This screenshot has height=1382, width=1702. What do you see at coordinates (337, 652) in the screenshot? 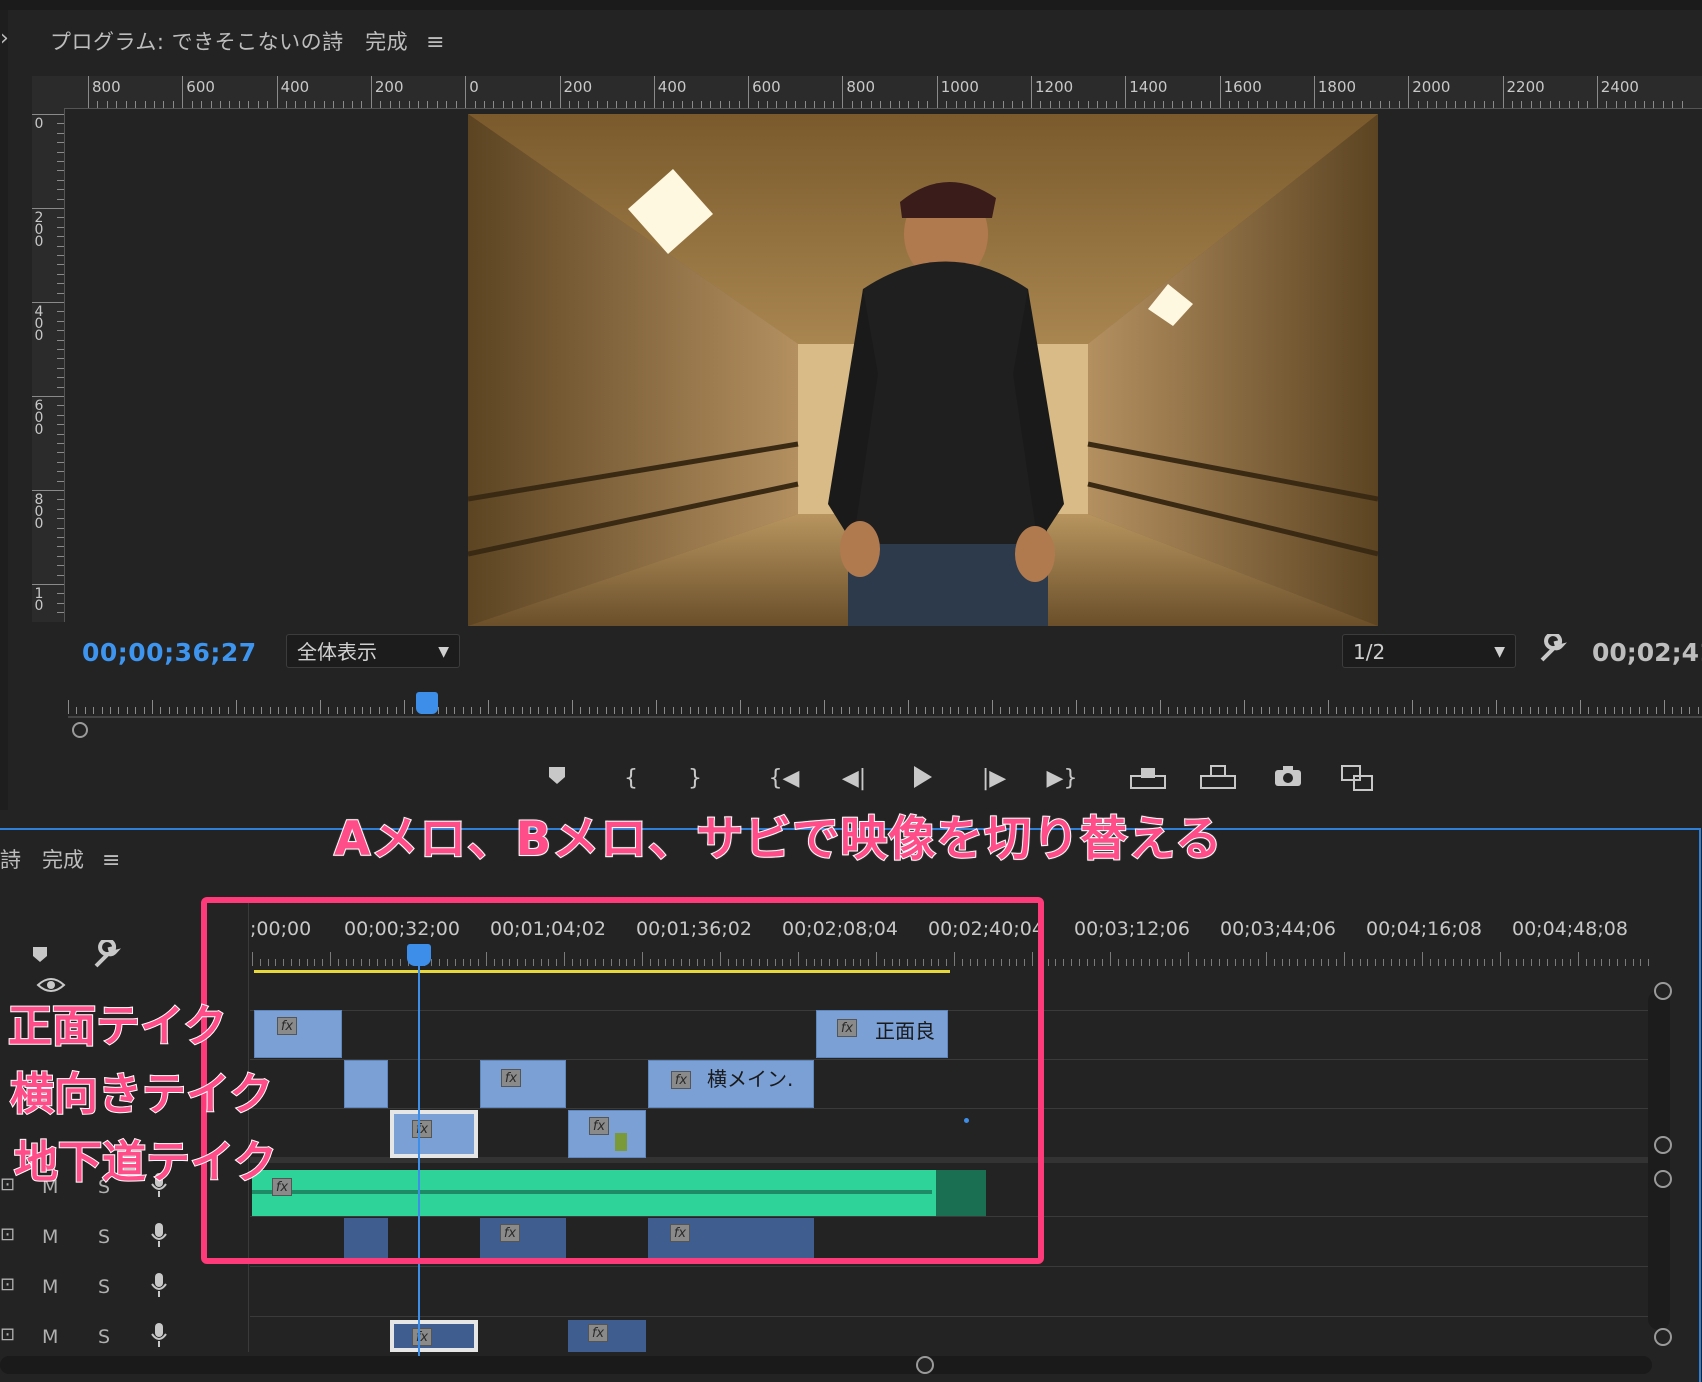
I see `zoom-level-value: 全体表示` at bounding box center [337, 652].